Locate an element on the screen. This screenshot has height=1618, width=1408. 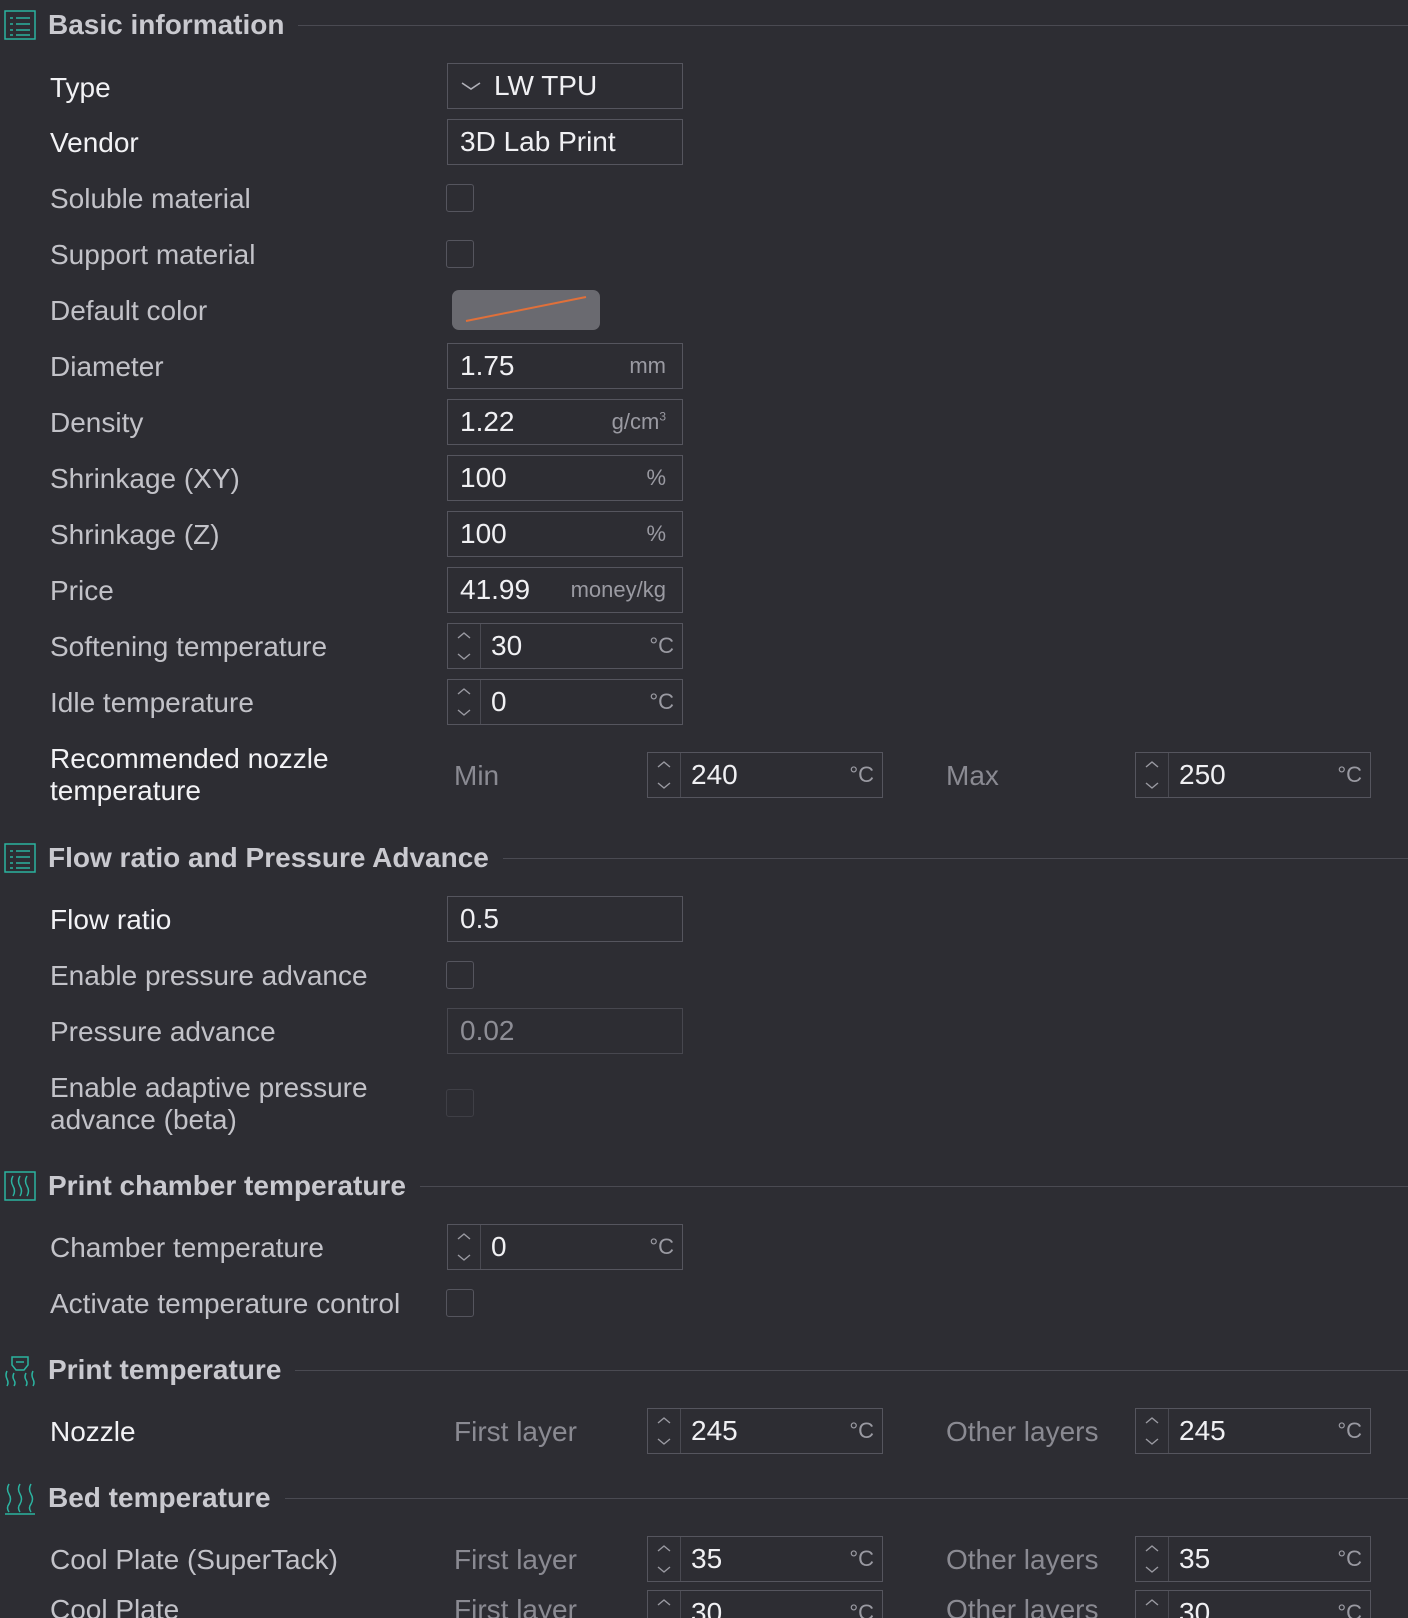
chamber-temperature-value: 0 is located at coordinates (499, 1246).